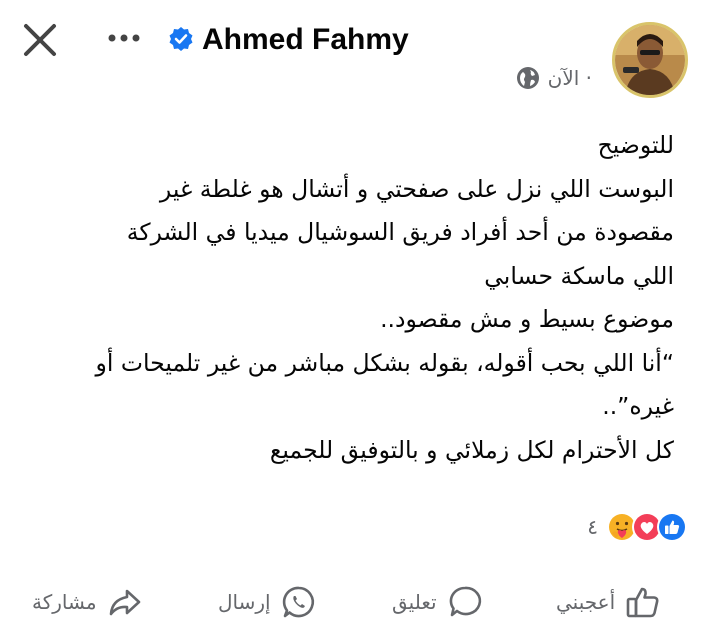 The width and height of the screenshot is (710, 636). I want to click on post-line: غيره”.., so click(638, 406).